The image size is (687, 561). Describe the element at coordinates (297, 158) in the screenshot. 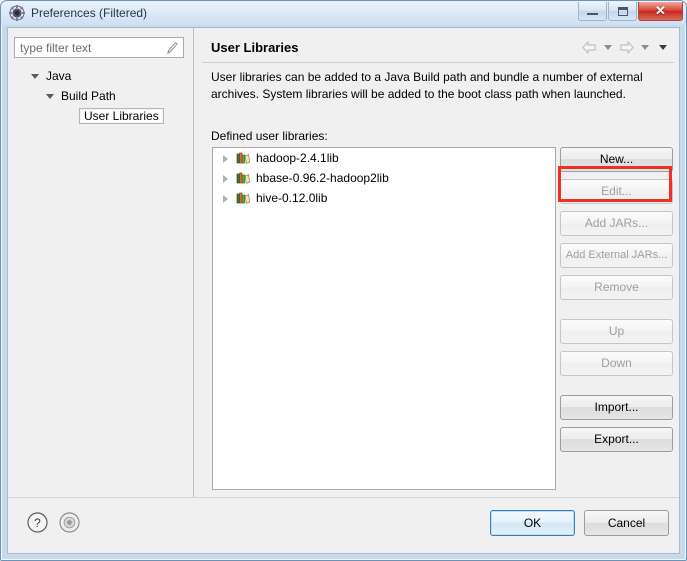

I see `library-name: hadoop-2.4.1lib` at that location.